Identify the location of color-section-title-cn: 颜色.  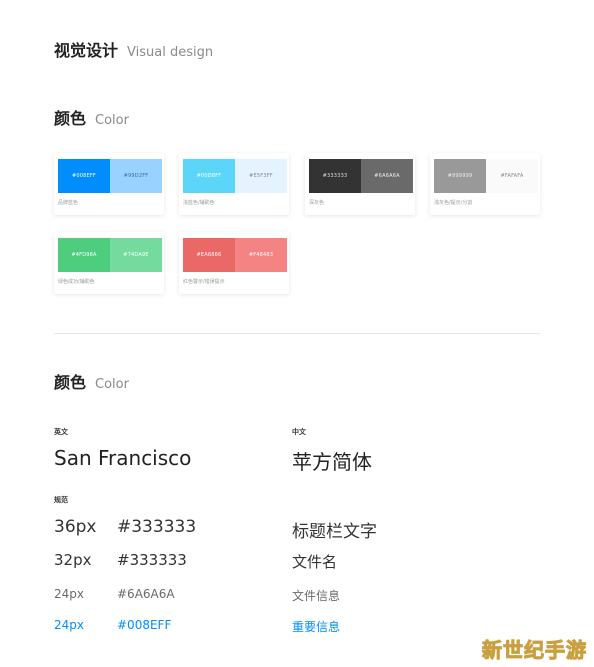
(70, 118).